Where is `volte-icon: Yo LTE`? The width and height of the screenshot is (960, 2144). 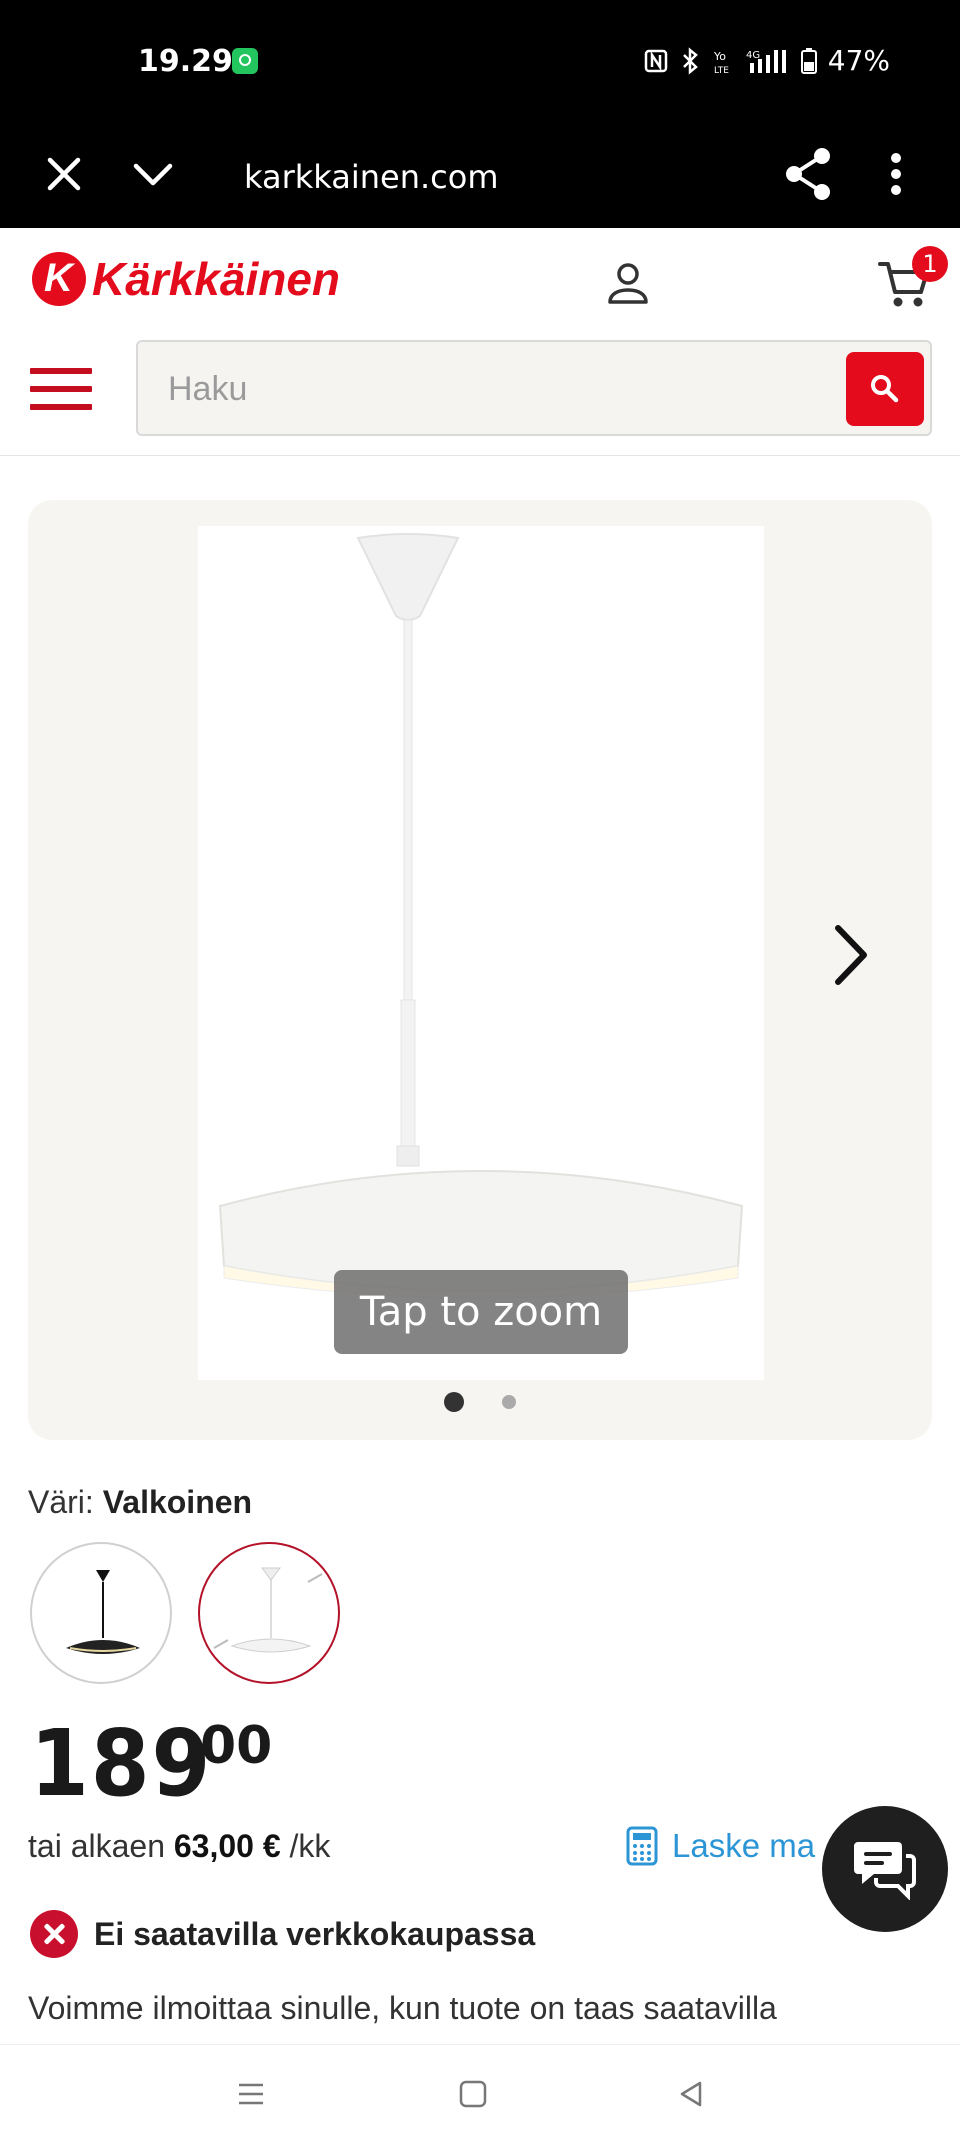 volte-icon: Yo LTE is located at coordinates (721, 62).